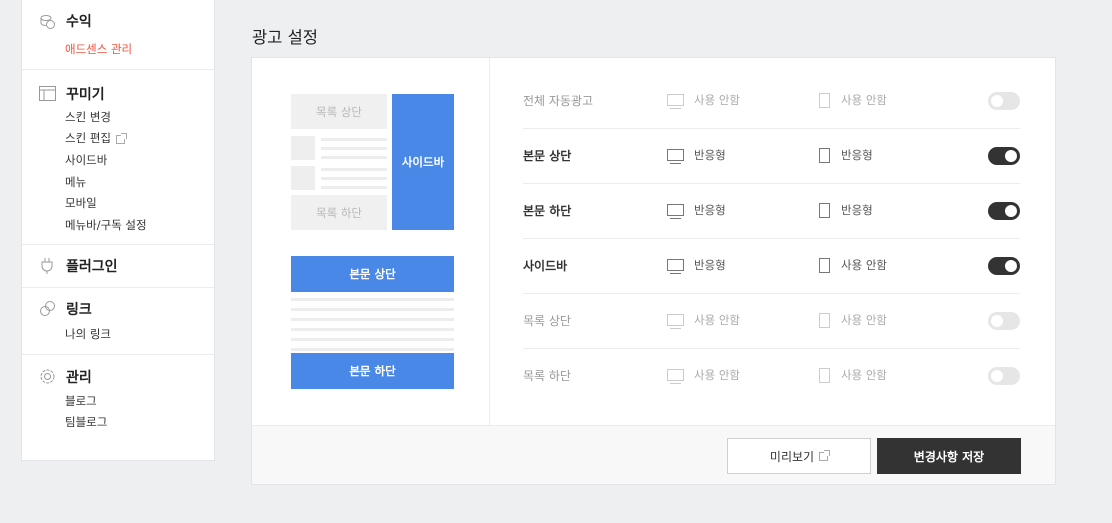  What do you see at coordinates (771, 156) in the screenshot?
I see `ad-setting-row: 본문 상단 반응형 반응형` at bounding box center [771, 156].